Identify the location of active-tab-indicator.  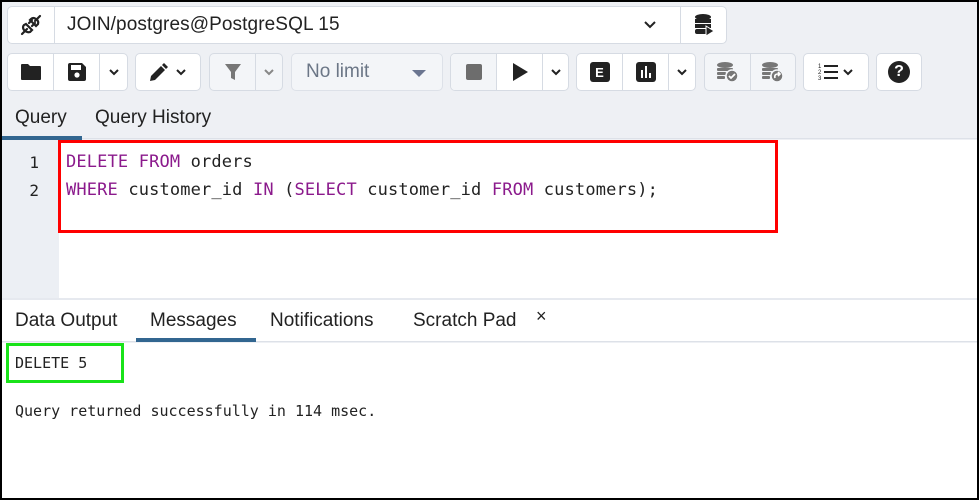
(196, 340).